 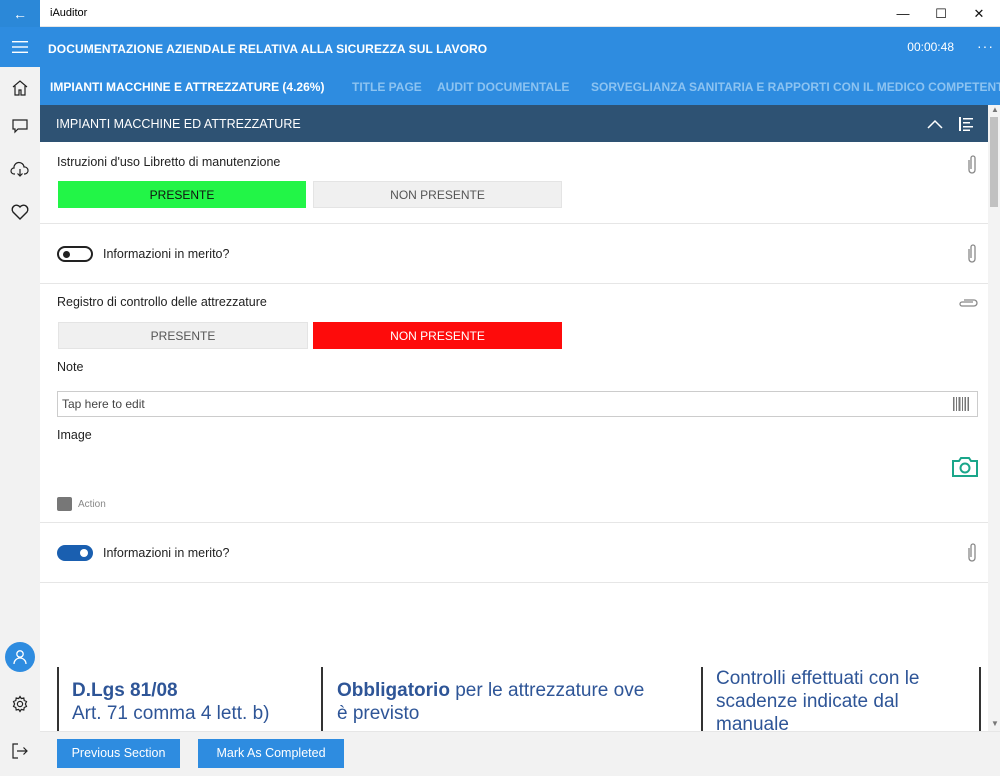 I want to click on comments-button, so click(x=20, y=126).